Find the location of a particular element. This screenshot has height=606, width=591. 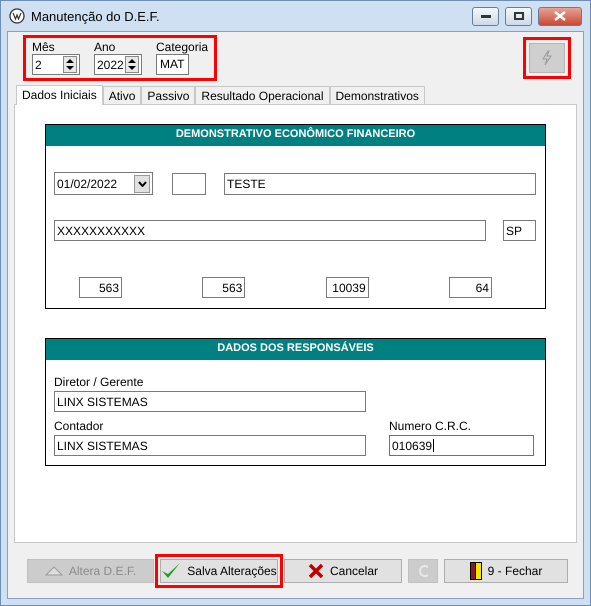

maximize-button is located at coordinates (518, 16).